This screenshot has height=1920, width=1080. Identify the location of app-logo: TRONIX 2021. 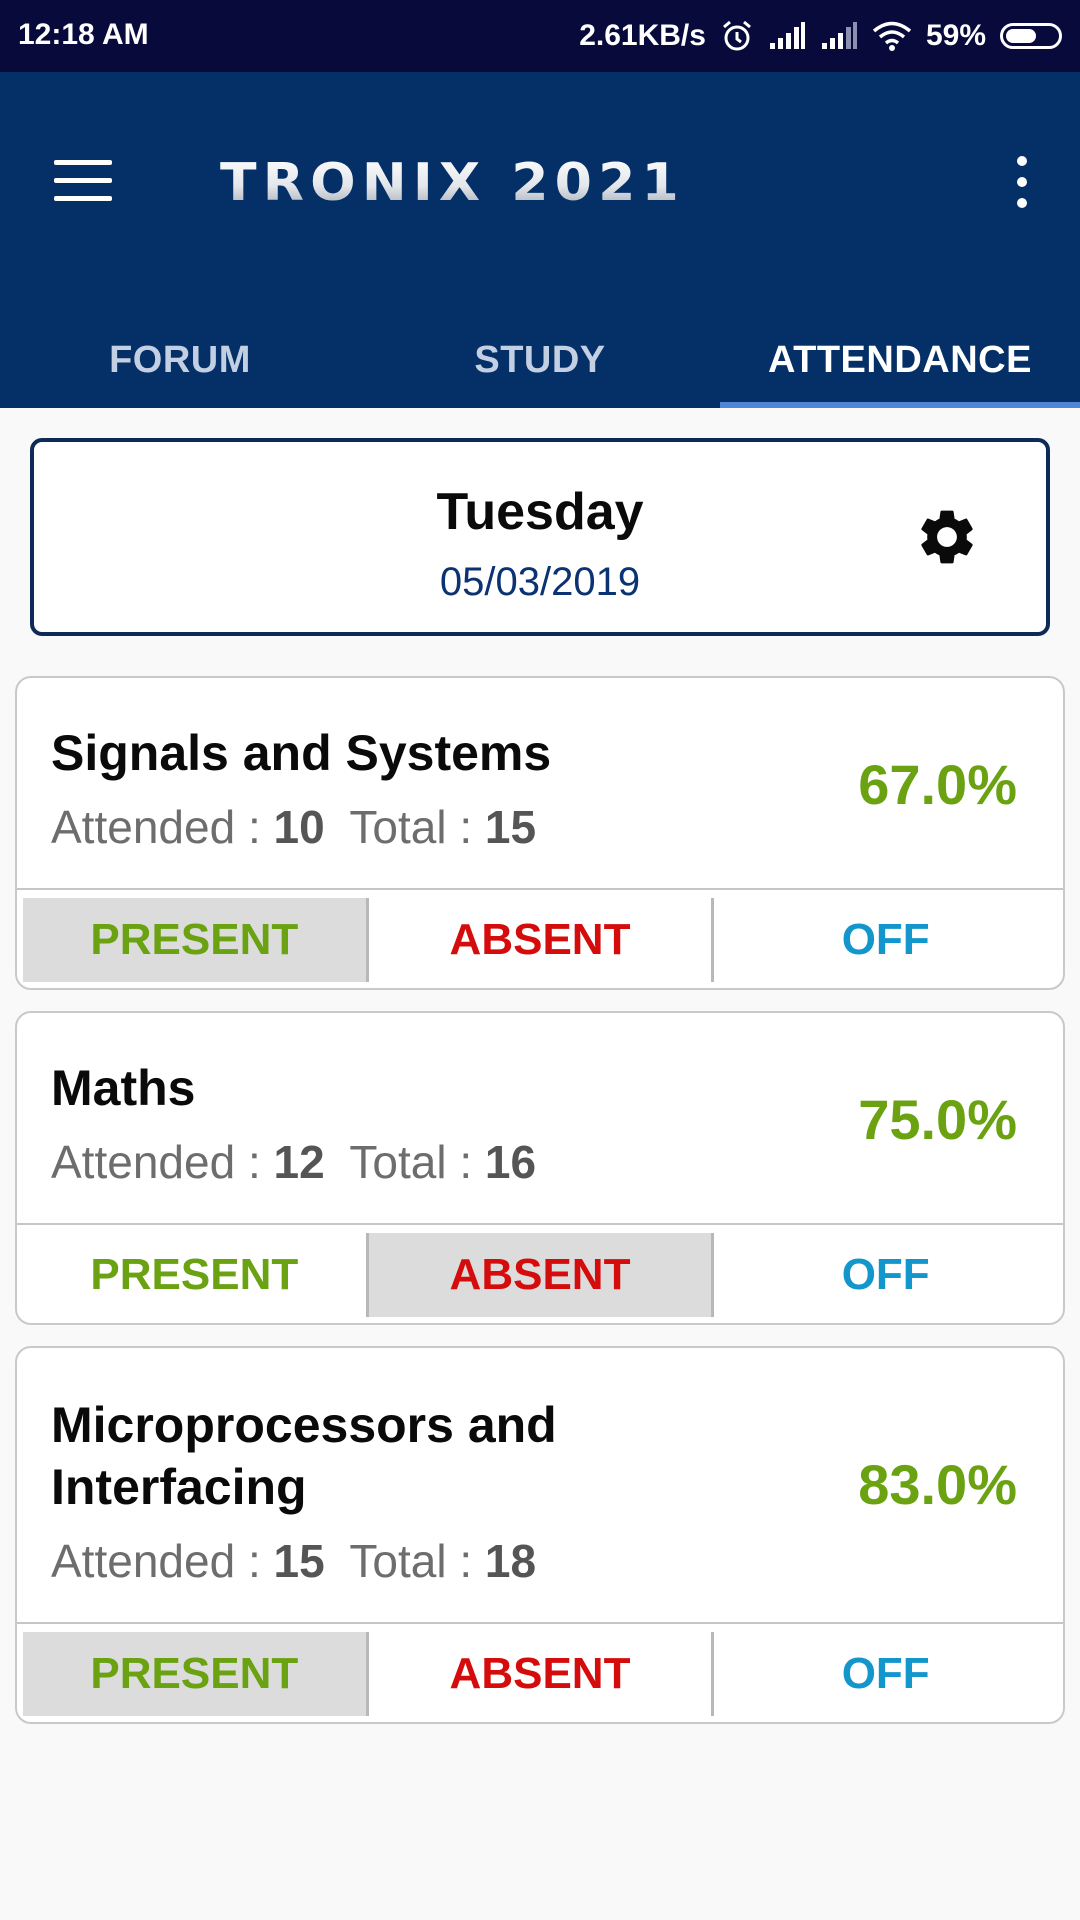
(452, 183).